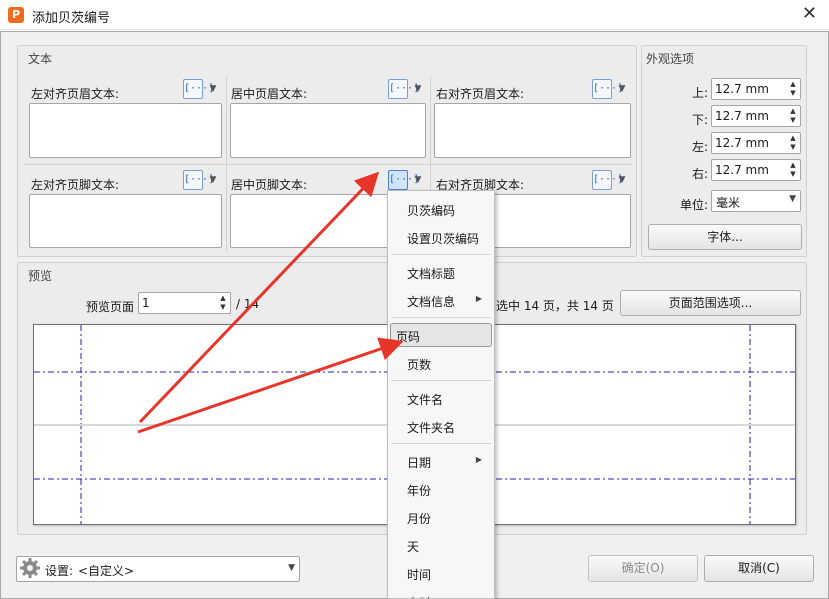 The height and width of the screenshot is (599, 829). Describe the element at coordinates (694, 205) in the screenshot. I see `unit-label: 单位:` at that location.